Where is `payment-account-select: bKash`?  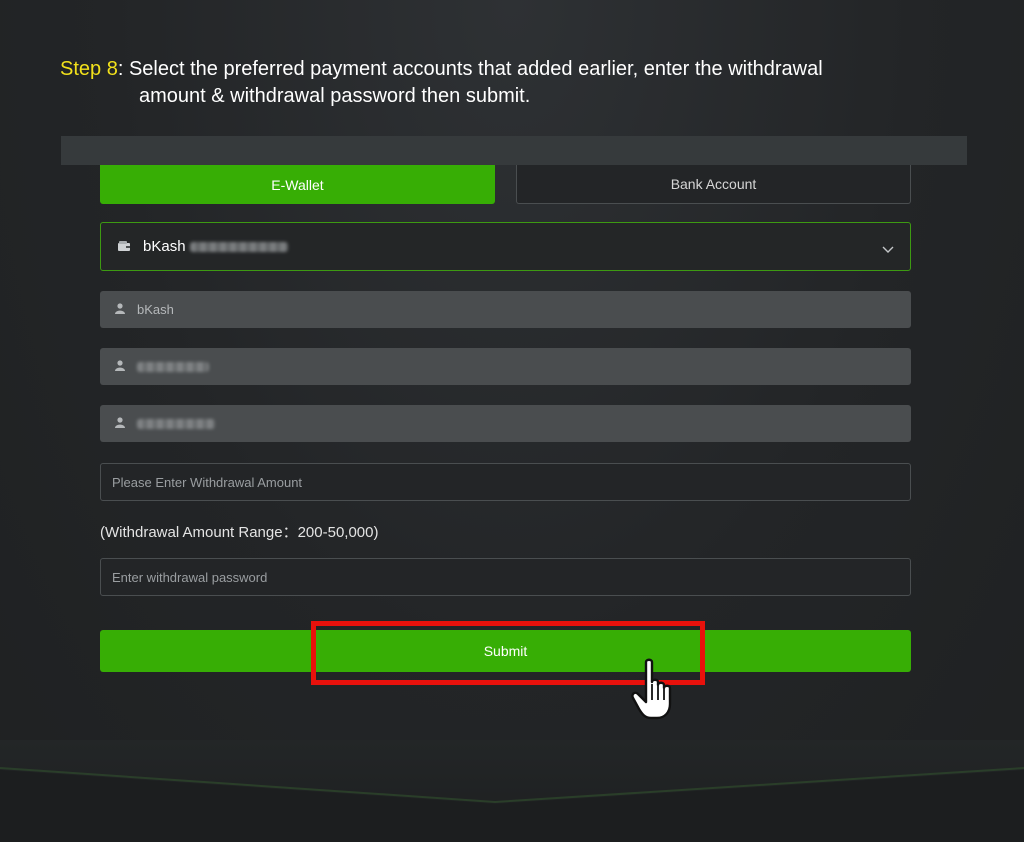
payment-account-select: bKash is located at coordinates (505, 246).